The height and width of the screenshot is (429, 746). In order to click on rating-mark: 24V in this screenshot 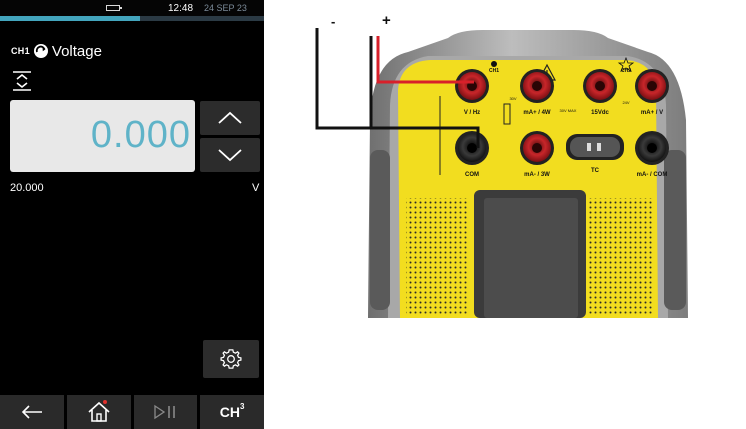, I will do `click(625, 102)`.